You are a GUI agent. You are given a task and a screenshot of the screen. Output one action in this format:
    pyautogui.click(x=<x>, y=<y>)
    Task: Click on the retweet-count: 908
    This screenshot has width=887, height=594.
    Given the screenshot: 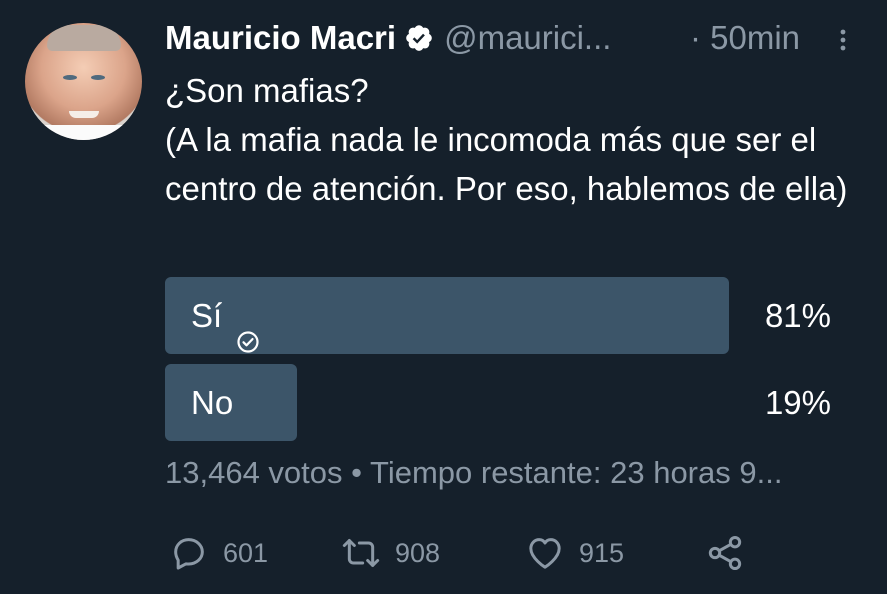 What is the action you would take?
    pyautogui.click(x=418, y=552)
    